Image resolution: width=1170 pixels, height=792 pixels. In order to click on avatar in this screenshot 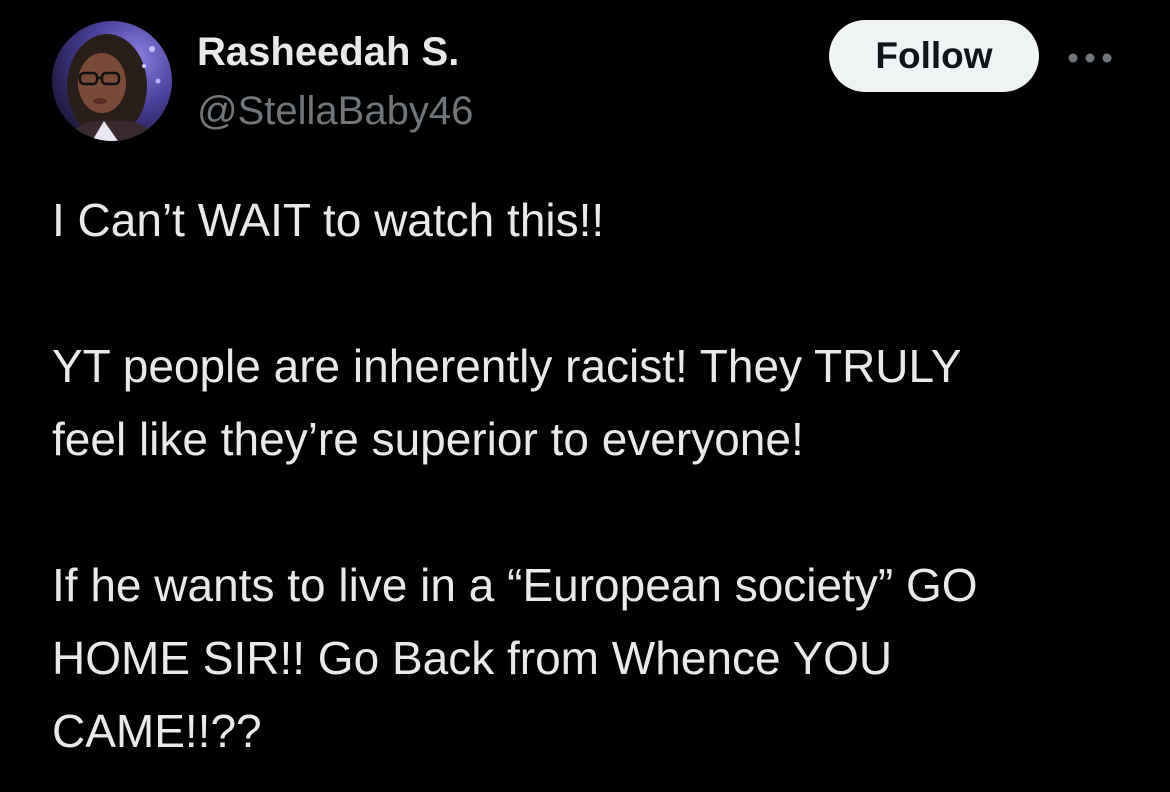, I will do `click(112, 81)`.